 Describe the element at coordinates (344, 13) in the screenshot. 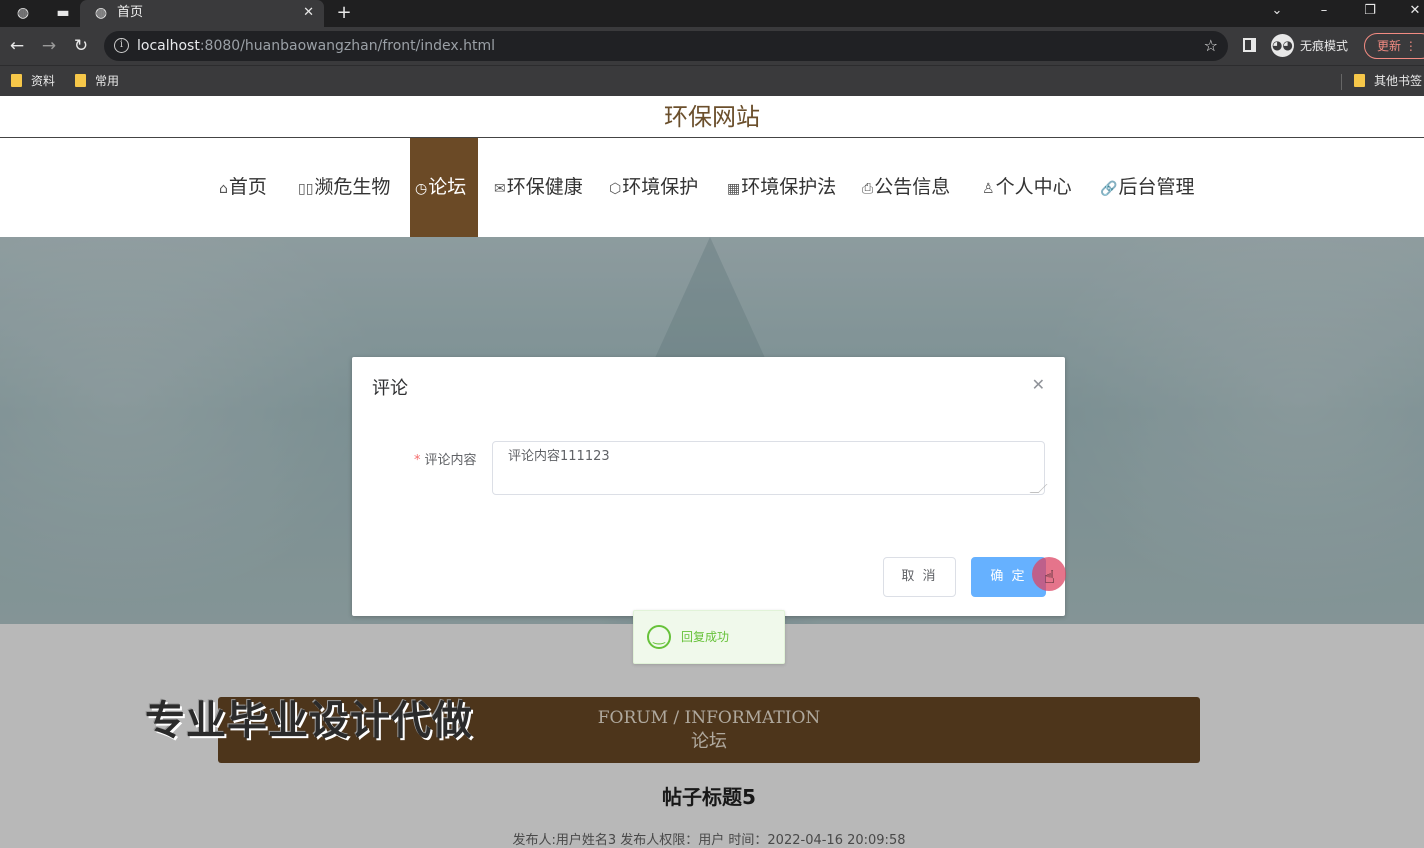

I see `new-tab-icon: +` at that location.